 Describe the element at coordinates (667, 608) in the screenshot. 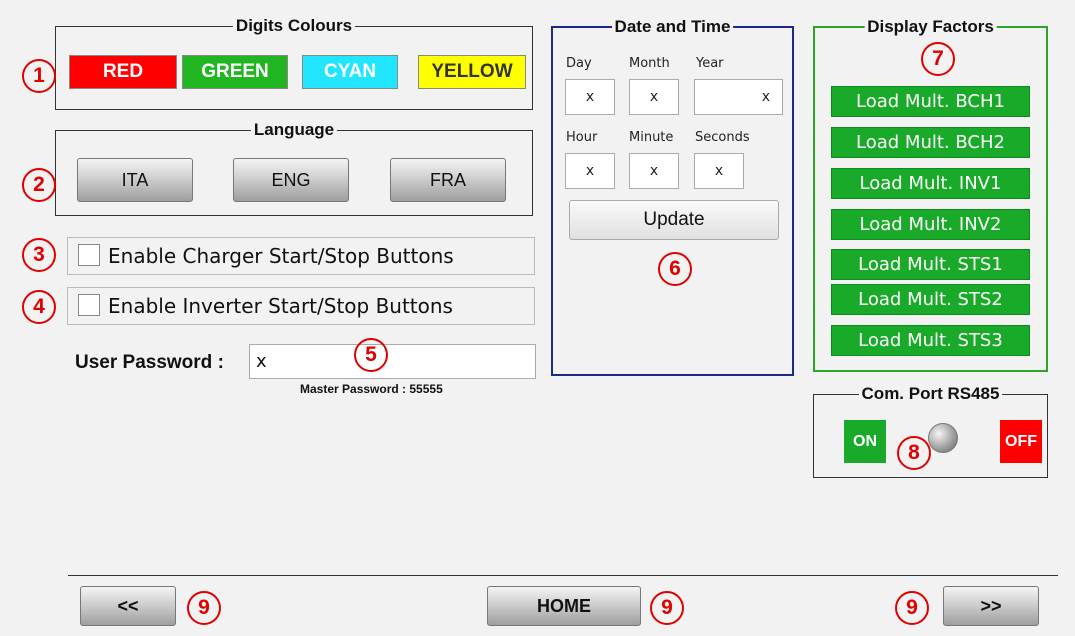

I see `marker-9-home: 9` at that location.